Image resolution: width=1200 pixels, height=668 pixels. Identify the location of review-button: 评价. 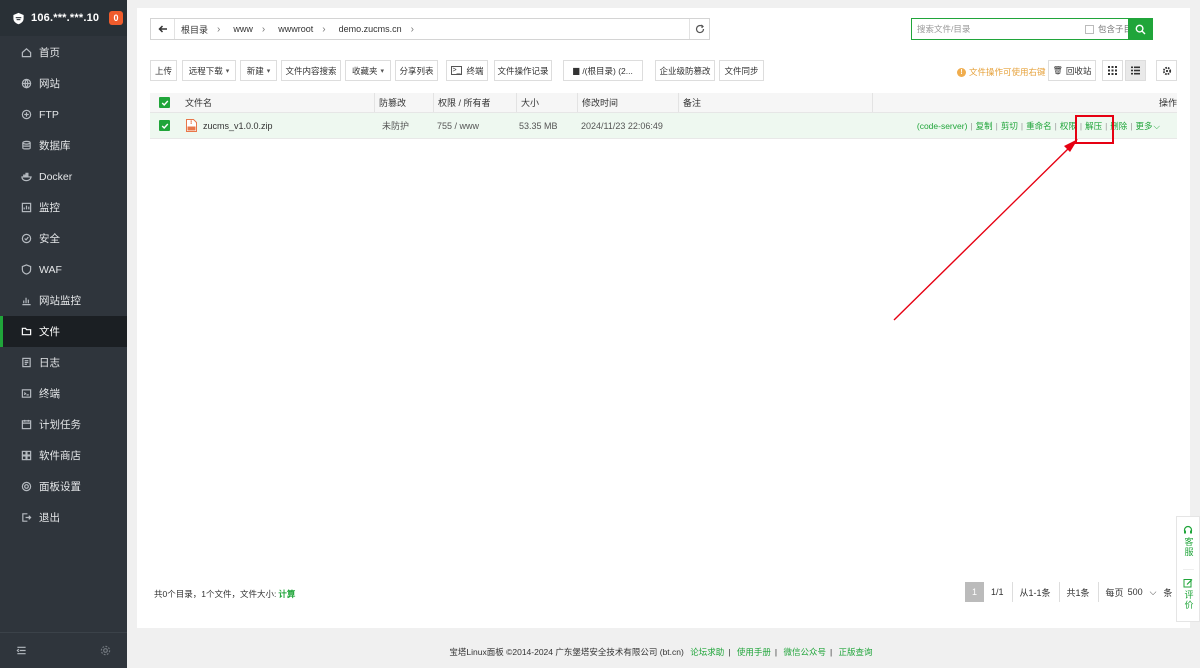
(1188, 595).